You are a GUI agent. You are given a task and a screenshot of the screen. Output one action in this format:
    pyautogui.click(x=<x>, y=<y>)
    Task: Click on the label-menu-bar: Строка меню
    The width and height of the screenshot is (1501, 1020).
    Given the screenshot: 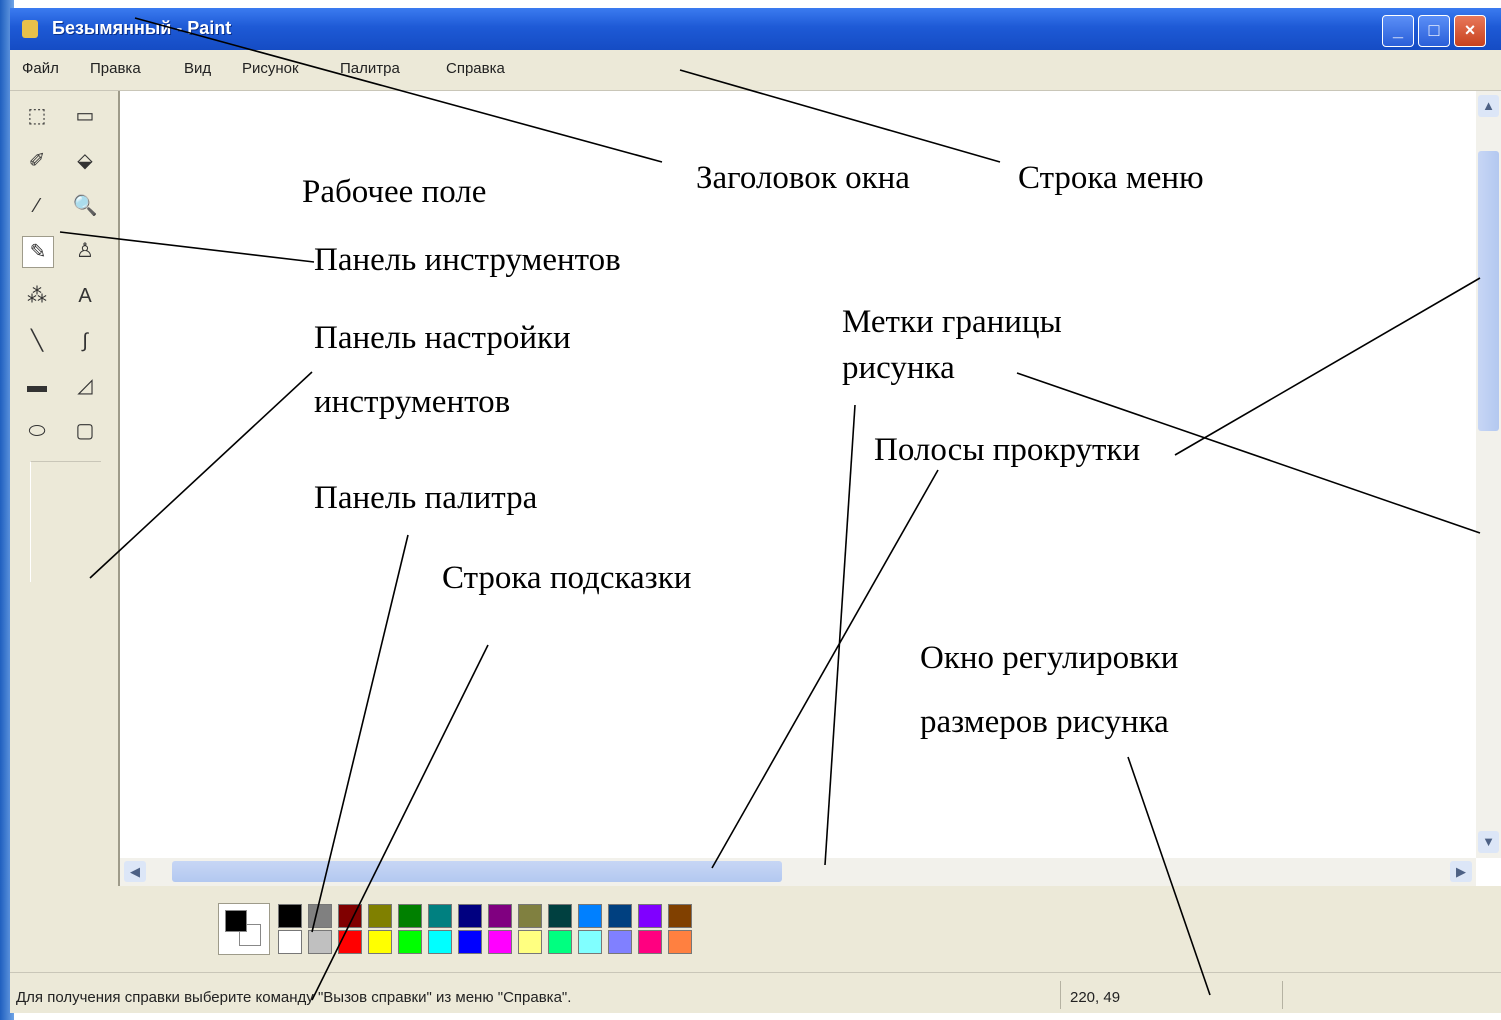 What is the action you would take?
    pyautogui.click(x=1111, y=178)
    